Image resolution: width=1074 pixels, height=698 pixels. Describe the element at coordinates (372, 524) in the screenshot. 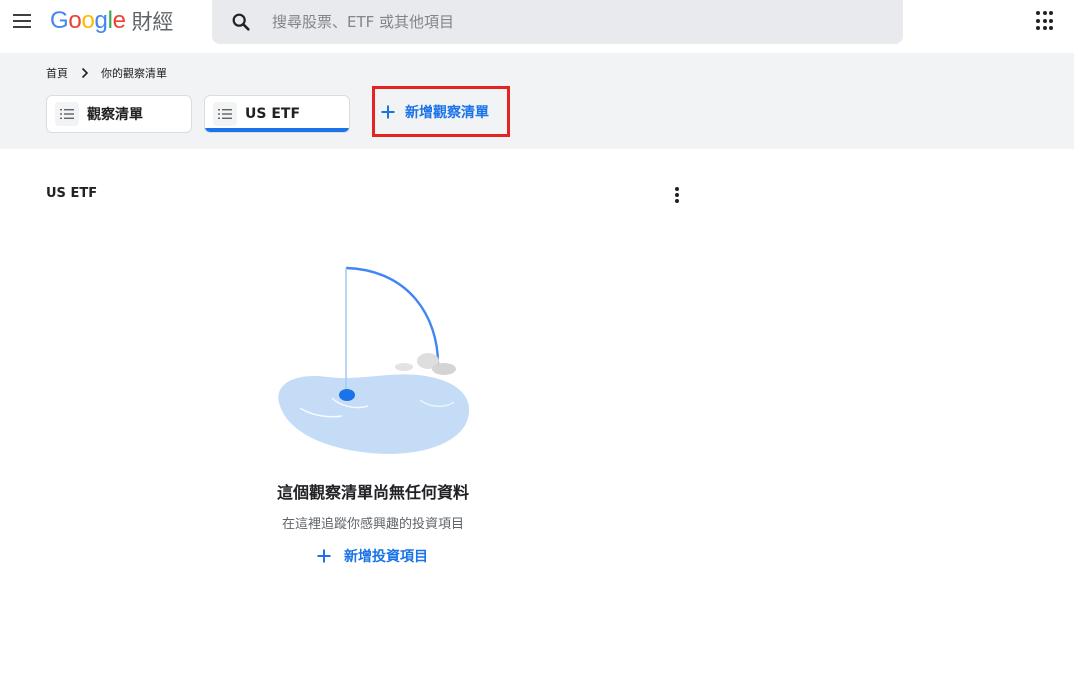

I see `empty-state-subtitle: 在這裡追蹤你感興趣的投資項目` at that location.